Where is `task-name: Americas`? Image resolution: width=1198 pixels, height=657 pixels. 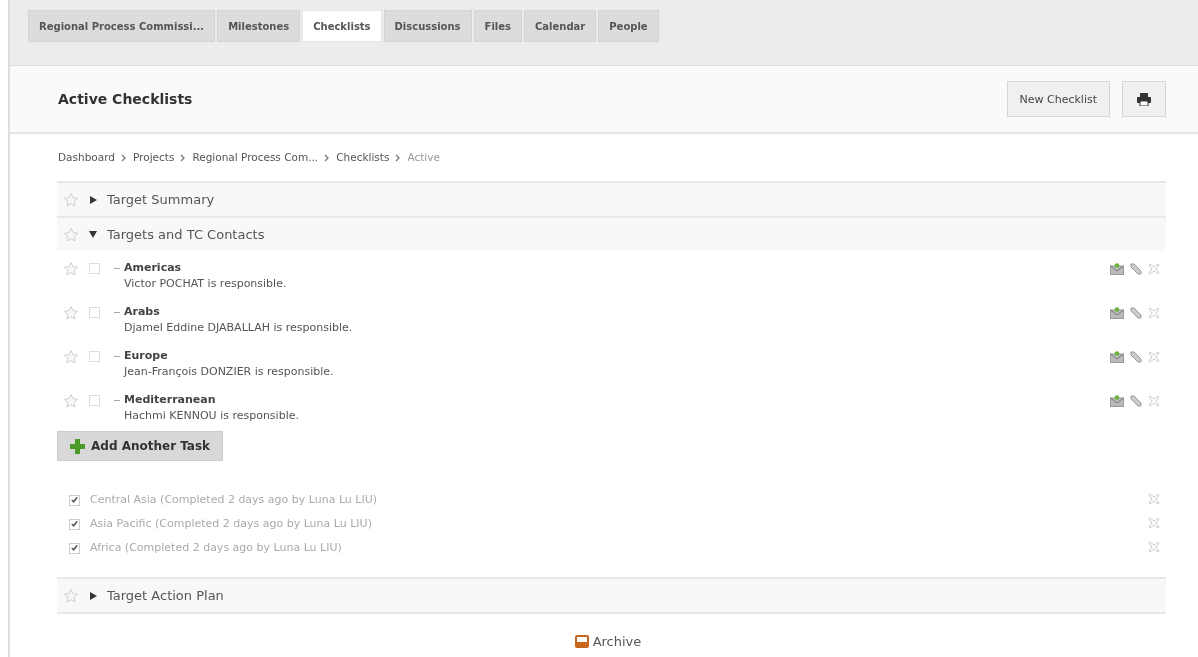
task-name: Americas is located at coordinates (205, 267).